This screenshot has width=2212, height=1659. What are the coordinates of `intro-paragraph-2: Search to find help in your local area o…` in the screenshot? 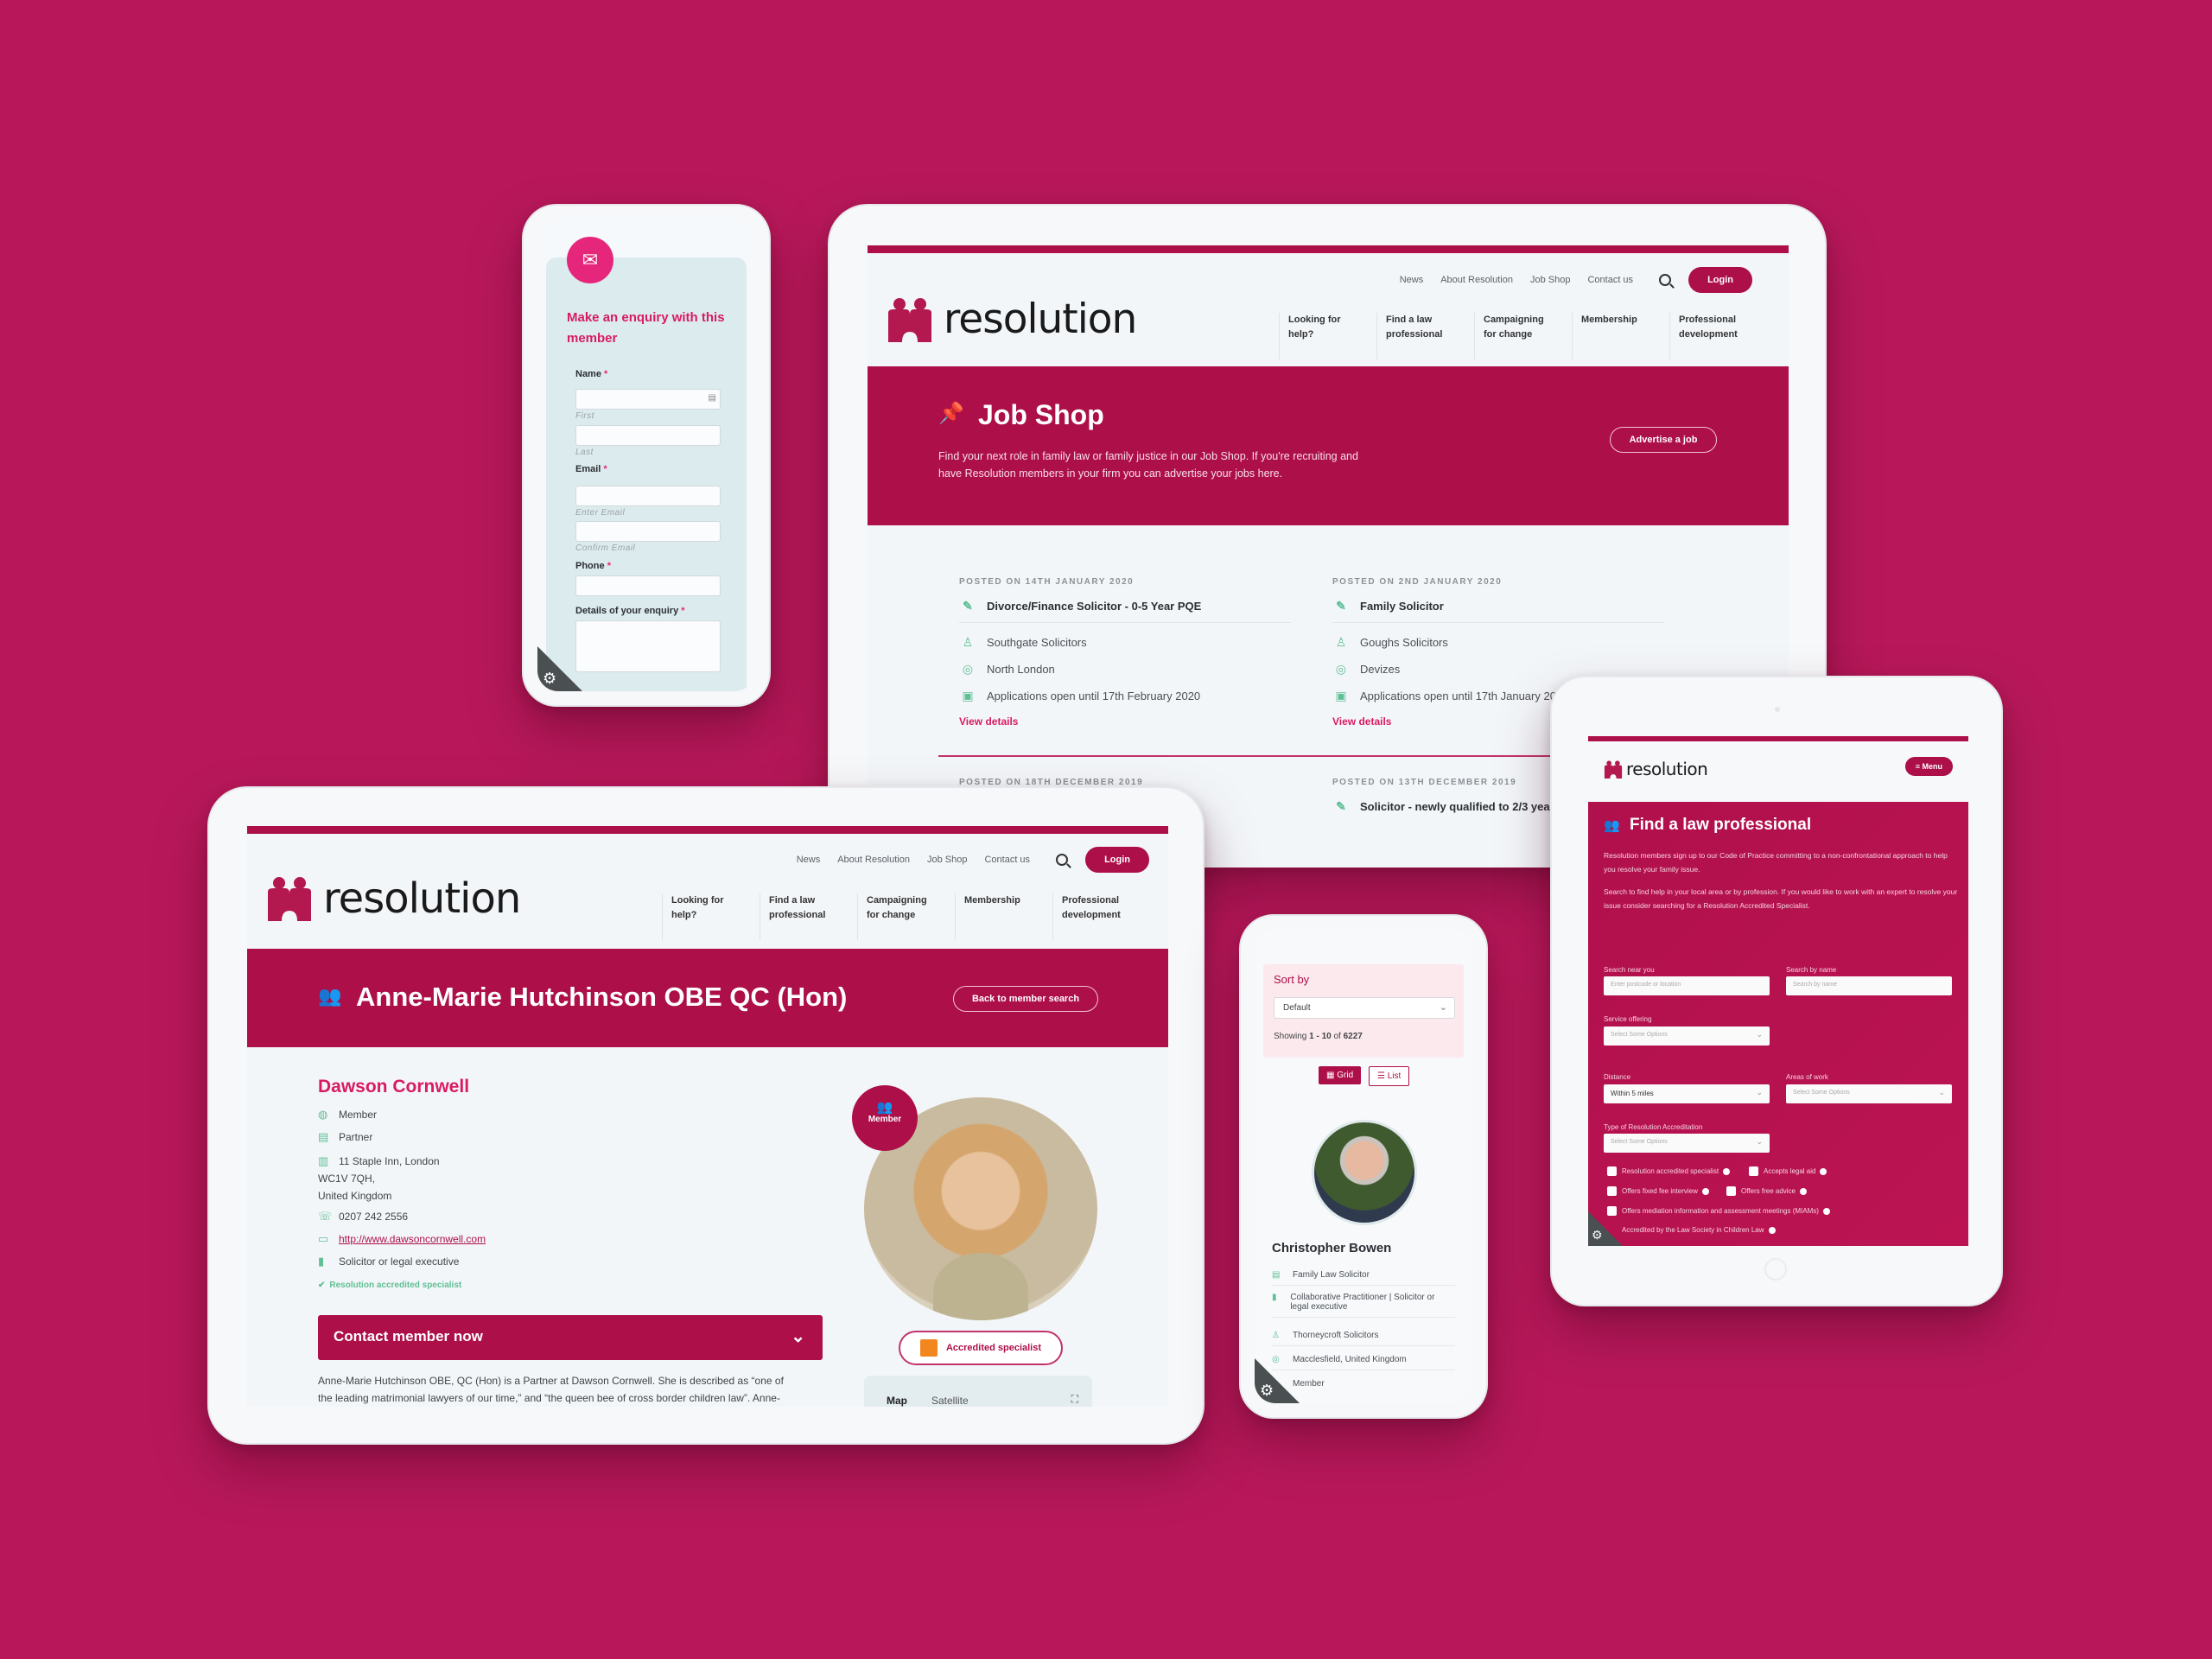 It's located at (1781, 898).